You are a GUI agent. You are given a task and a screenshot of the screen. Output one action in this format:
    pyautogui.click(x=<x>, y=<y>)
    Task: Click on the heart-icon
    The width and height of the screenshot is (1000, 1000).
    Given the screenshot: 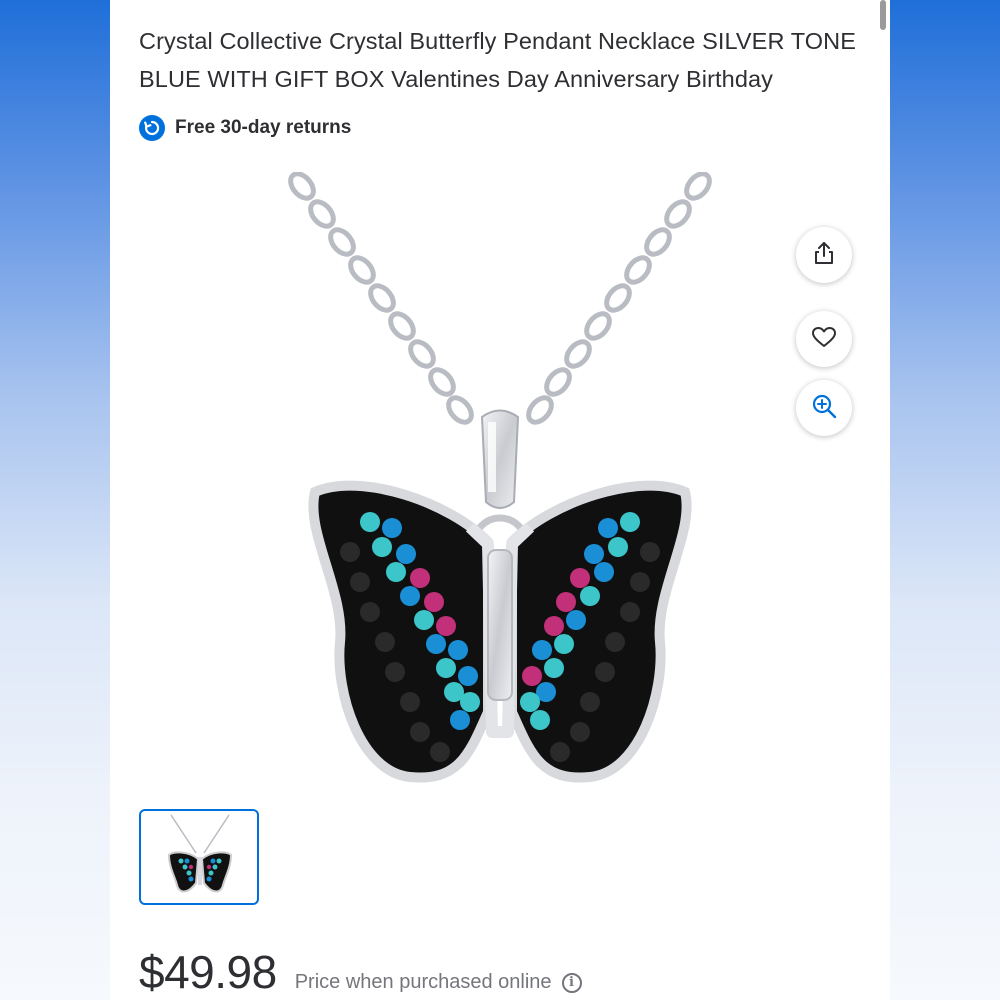 What is the action you would take?
    pyautogui.click(x=824, y=339)
    